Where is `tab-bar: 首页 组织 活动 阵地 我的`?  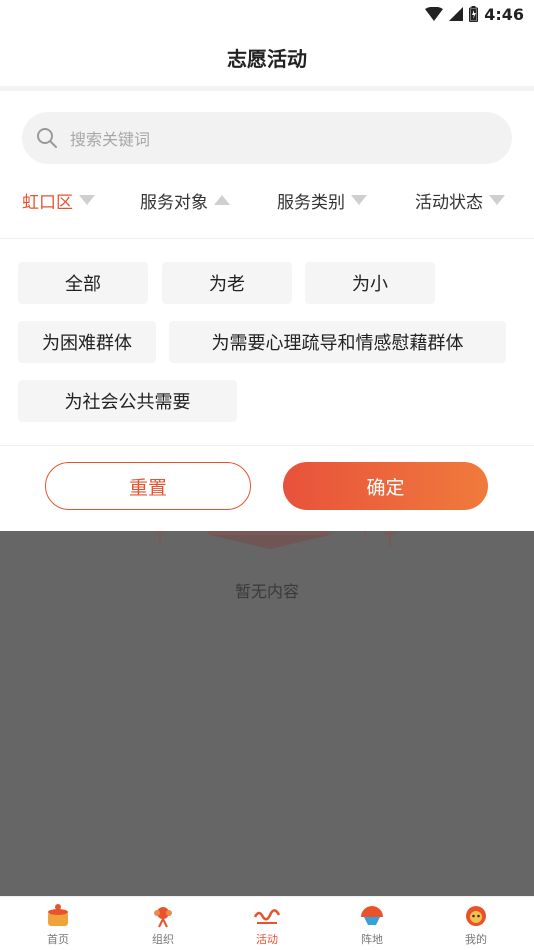 tab-bar: 首页 组织 活动 阵地 我的 is located at coordinates (267, 923).